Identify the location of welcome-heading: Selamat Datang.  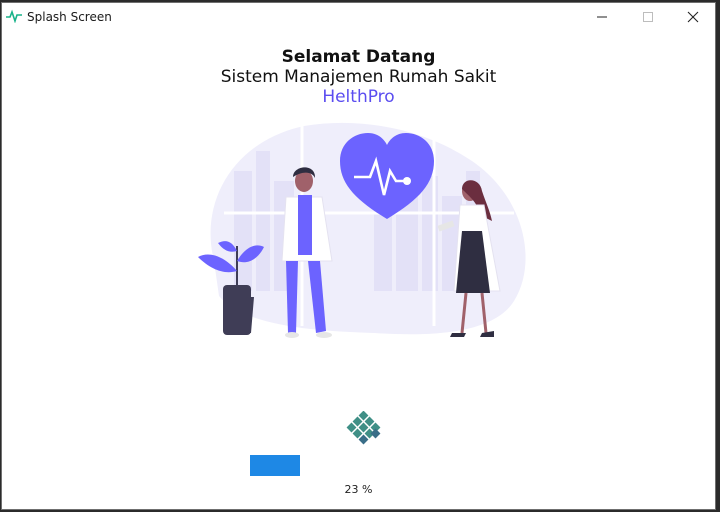
(358, 57).